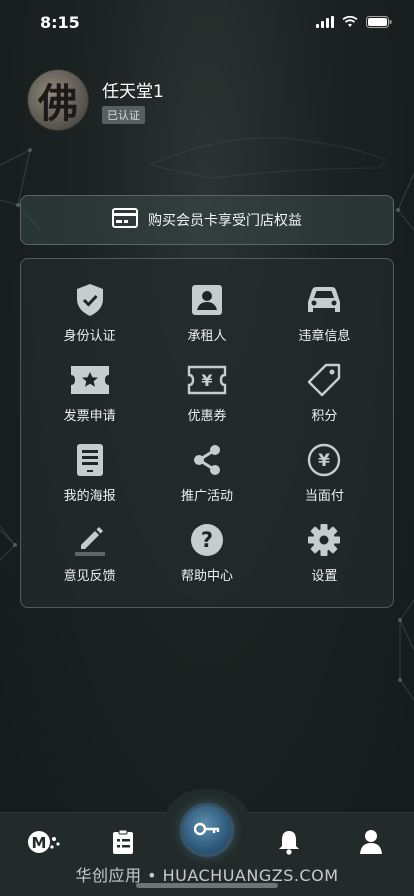 The height and width of the screenshot is (896, 414). I want to click on share-icon, so click(207, 460).